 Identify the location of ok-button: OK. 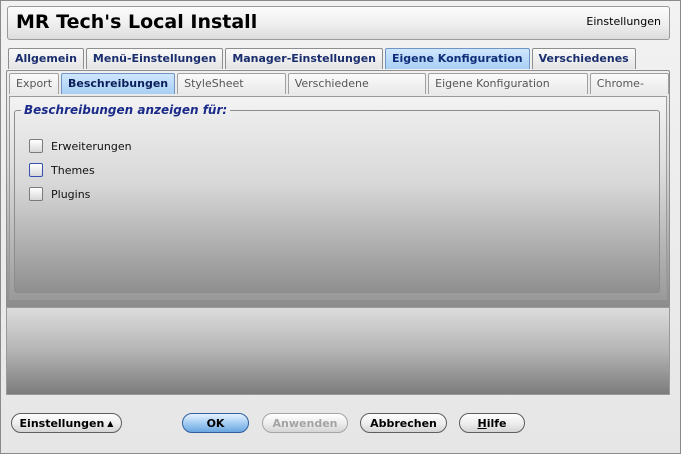
(215, 423).